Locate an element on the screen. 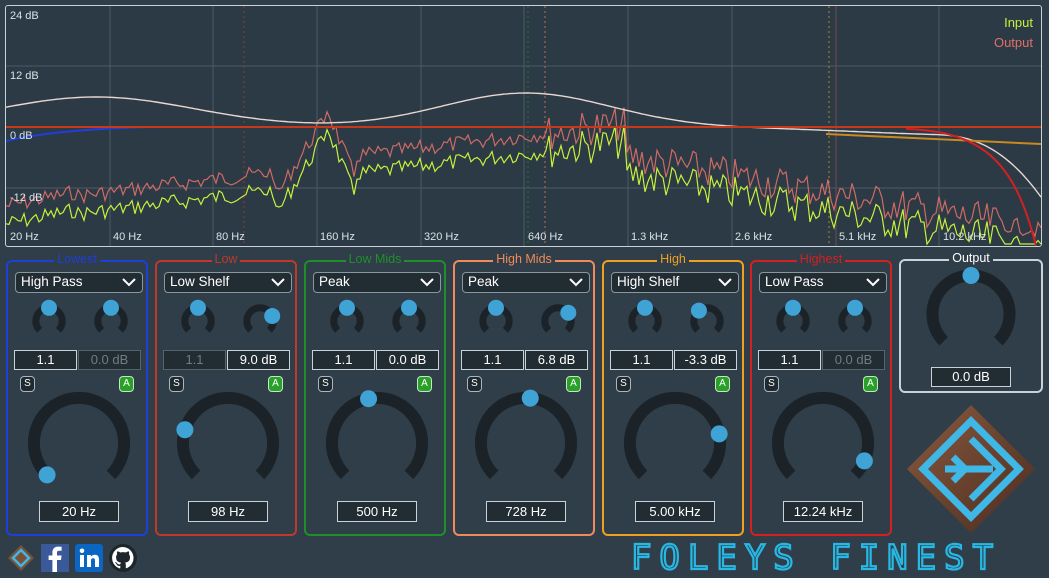  gain-value: 9.0 dB is located at coordinates (258, 360).